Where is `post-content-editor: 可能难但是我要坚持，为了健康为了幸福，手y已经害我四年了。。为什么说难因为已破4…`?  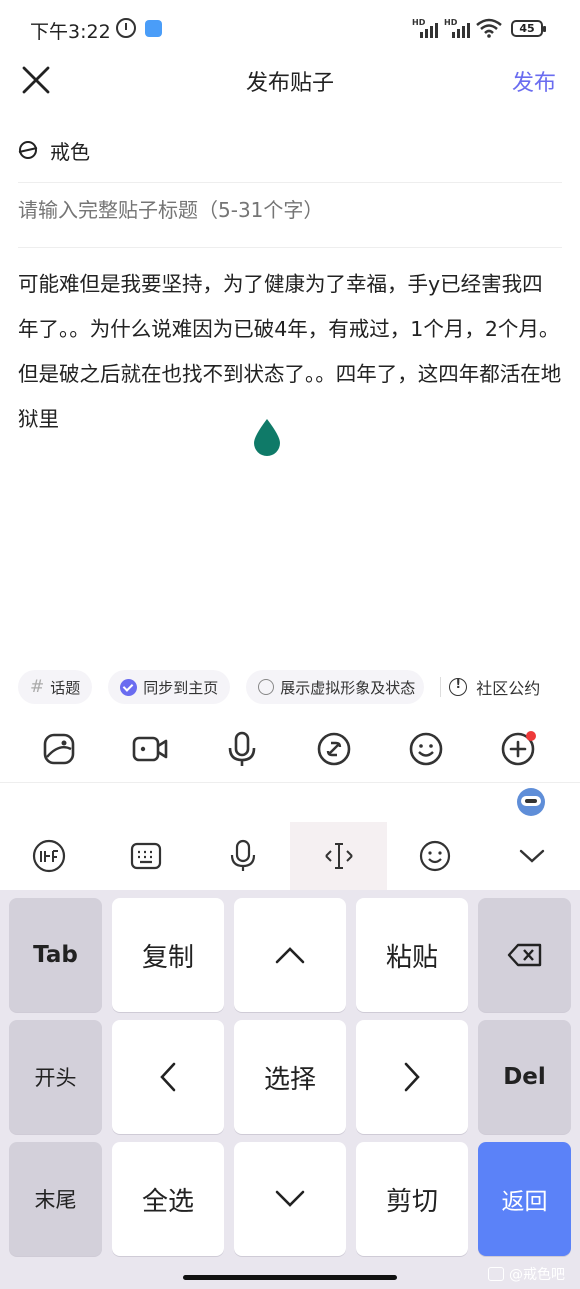 post-content-editor: 可能难但是我要坚持，为了健康为了幸福，手y已经害我四年了。。为什么说难因为已破4… is located at coordinates (290, 352).